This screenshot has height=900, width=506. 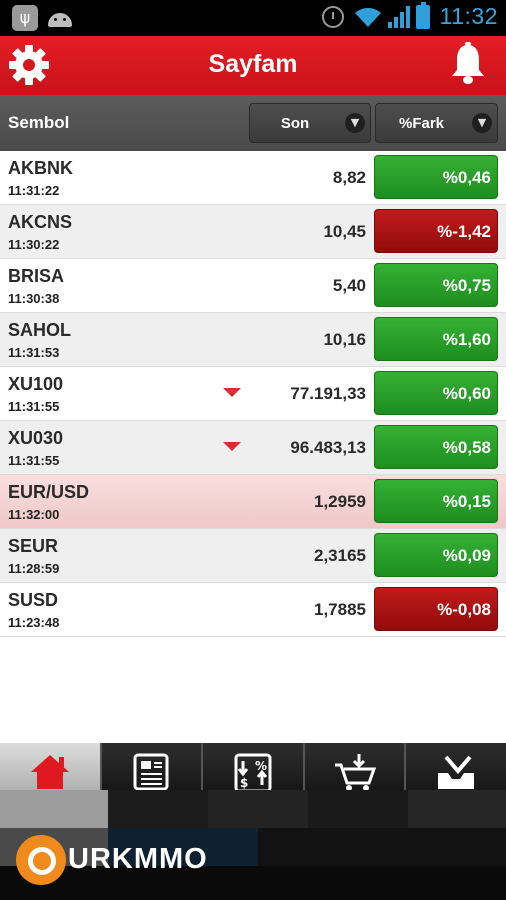 What do you see at coordinates (253, 178) in the screenshot?
I see `list-item: AKBNK 11:31:22 8,82 %0,46` at bounding box center [253, 178].